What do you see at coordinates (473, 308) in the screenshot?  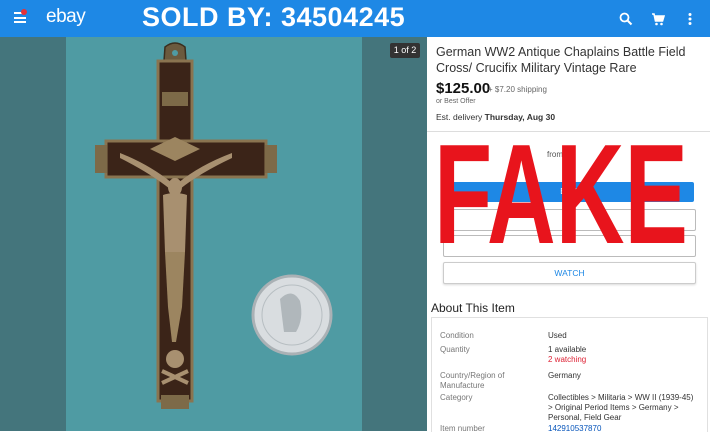 I see `about-title: About This Item` at bounding box center [473, 308].